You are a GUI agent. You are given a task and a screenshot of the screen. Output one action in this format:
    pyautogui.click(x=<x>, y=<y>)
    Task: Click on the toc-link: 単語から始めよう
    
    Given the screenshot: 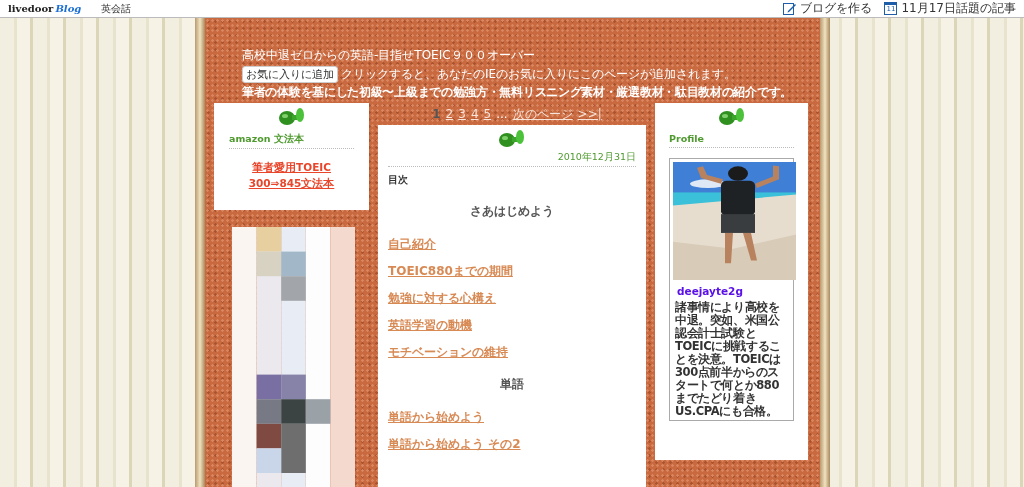 What is the action you would take?
    pyautogui.click(x=512, y=417)
    